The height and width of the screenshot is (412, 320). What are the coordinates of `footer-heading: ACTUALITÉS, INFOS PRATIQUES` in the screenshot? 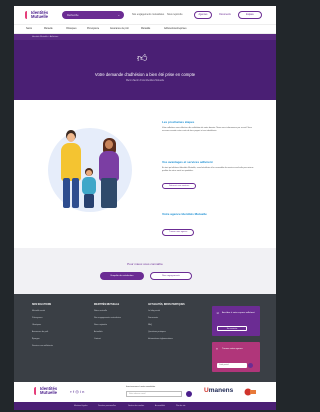 It's located at (166, 305).